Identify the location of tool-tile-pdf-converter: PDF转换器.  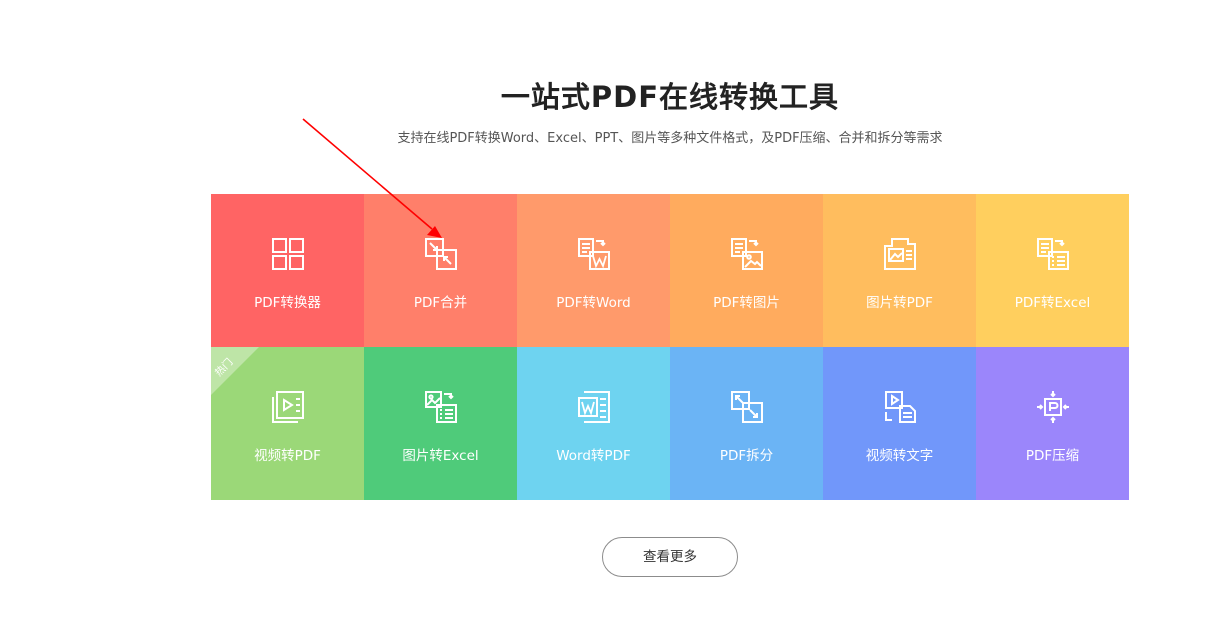
(287, 270).